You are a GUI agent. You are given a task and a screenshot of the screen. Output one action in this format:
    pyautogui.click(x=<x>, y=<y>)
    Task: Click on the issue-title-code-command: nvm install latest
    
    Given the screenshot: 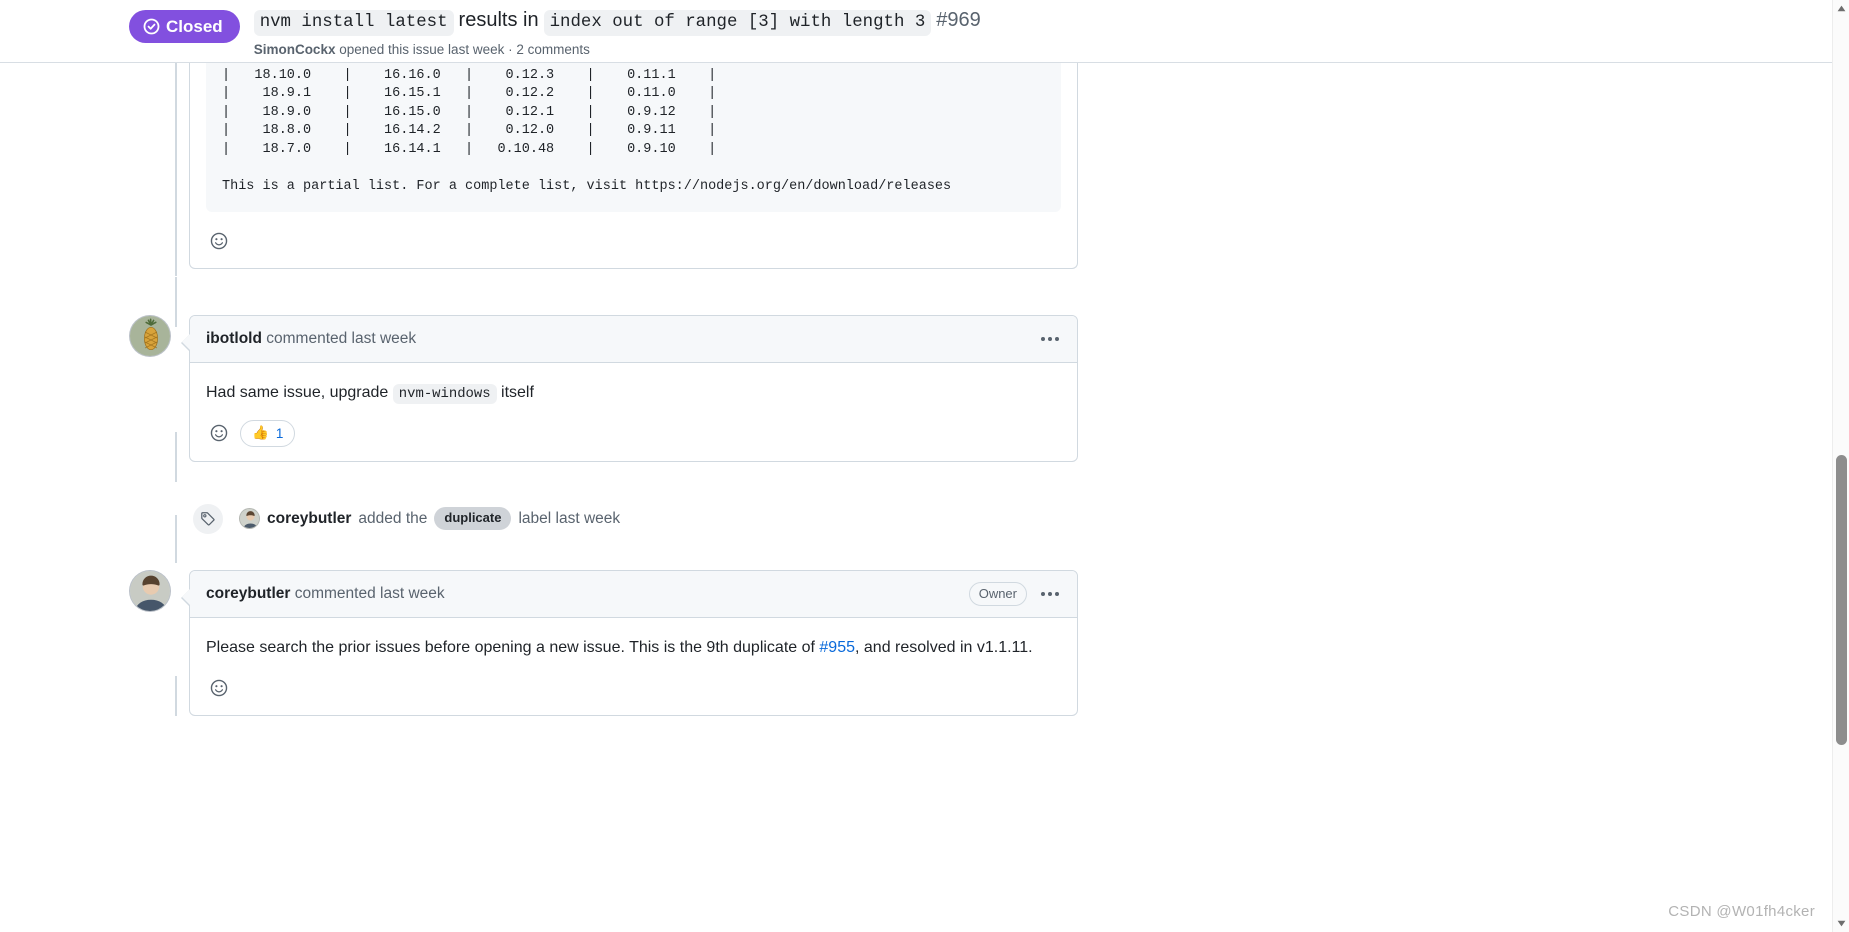 What is the action you would take?
    pyautogui.click(x=353, y=23)
    